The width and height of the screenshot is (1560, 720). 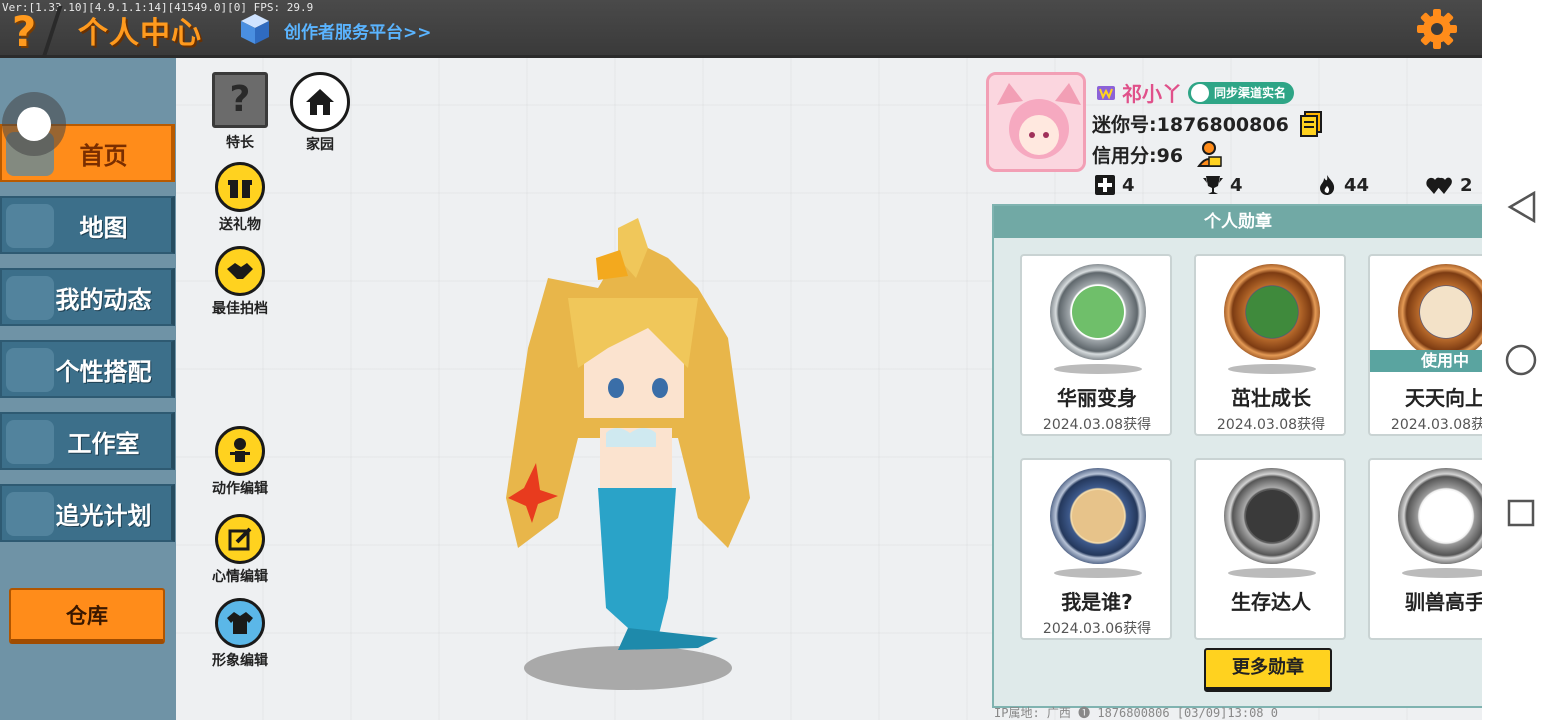 I want to click on vip-icon, so click(x=1106, y=92).